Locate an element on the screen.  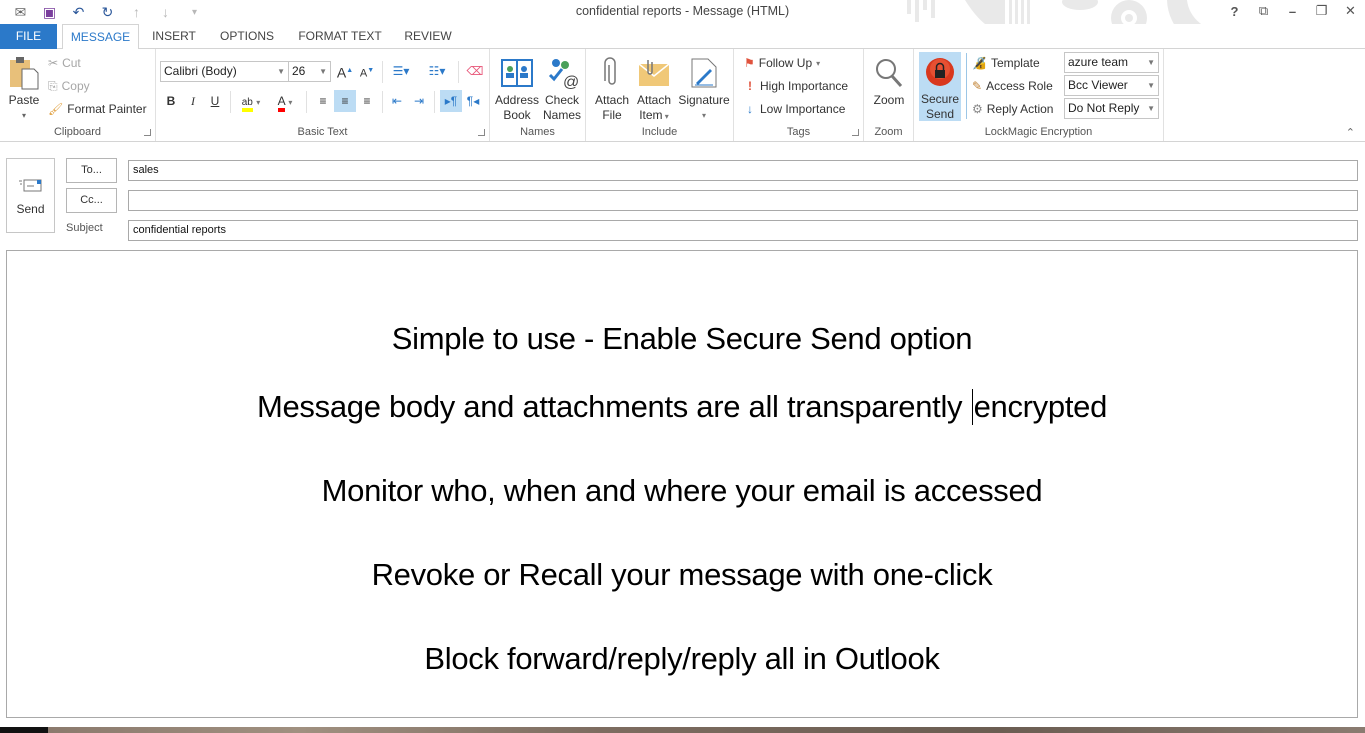
tab-review: REVIEW is located at coordinates (428, 36).